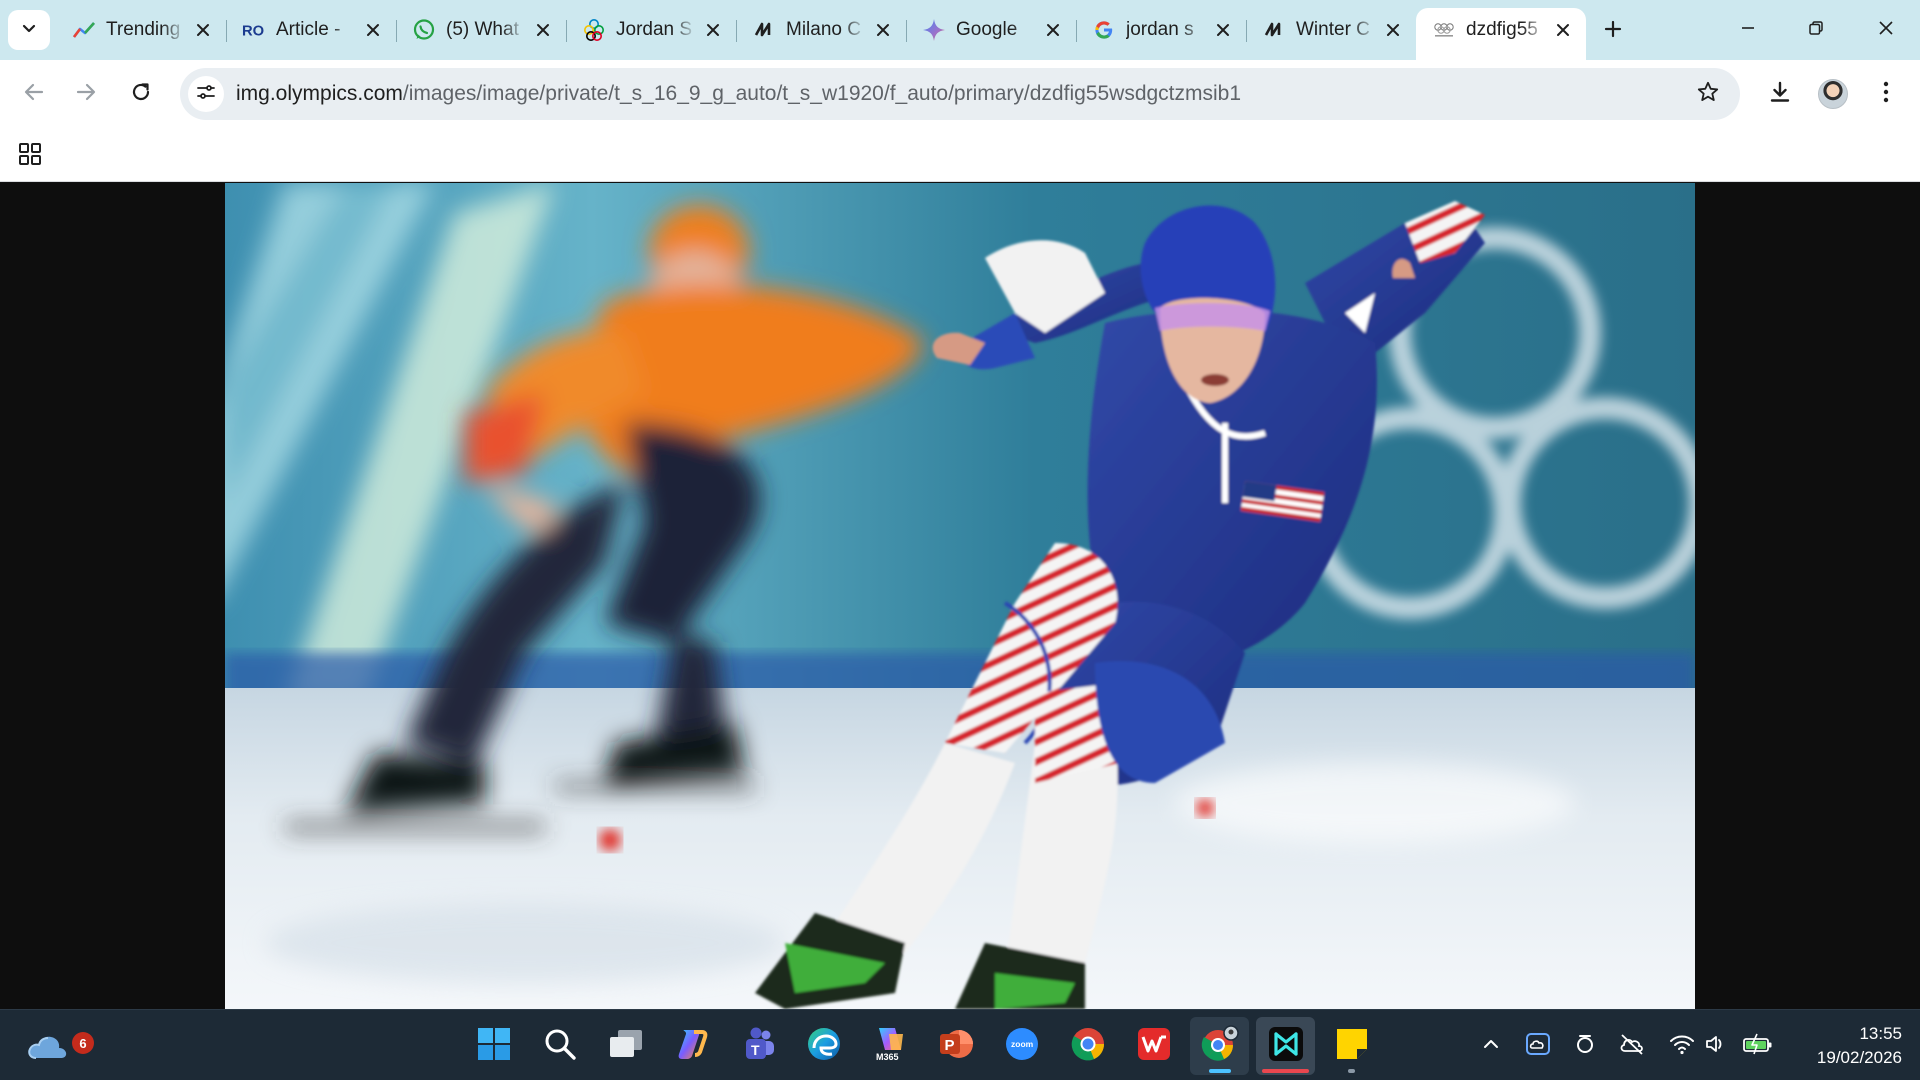 The width and height of the screenshot is (1920, 1080). Describe the element at coordinates (1153, 1046) in the screenshot. I see `wps-office-button` at that location.